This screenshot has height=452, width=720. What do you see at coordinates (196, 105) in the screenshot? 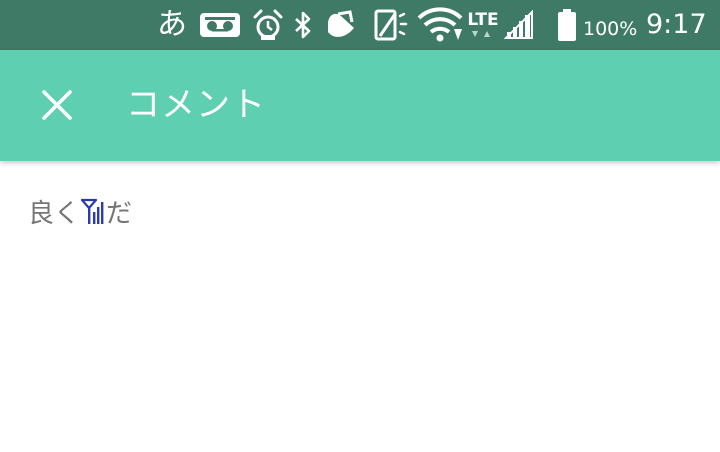
I see `page-title: コメント` at bounding box center [196, 105].